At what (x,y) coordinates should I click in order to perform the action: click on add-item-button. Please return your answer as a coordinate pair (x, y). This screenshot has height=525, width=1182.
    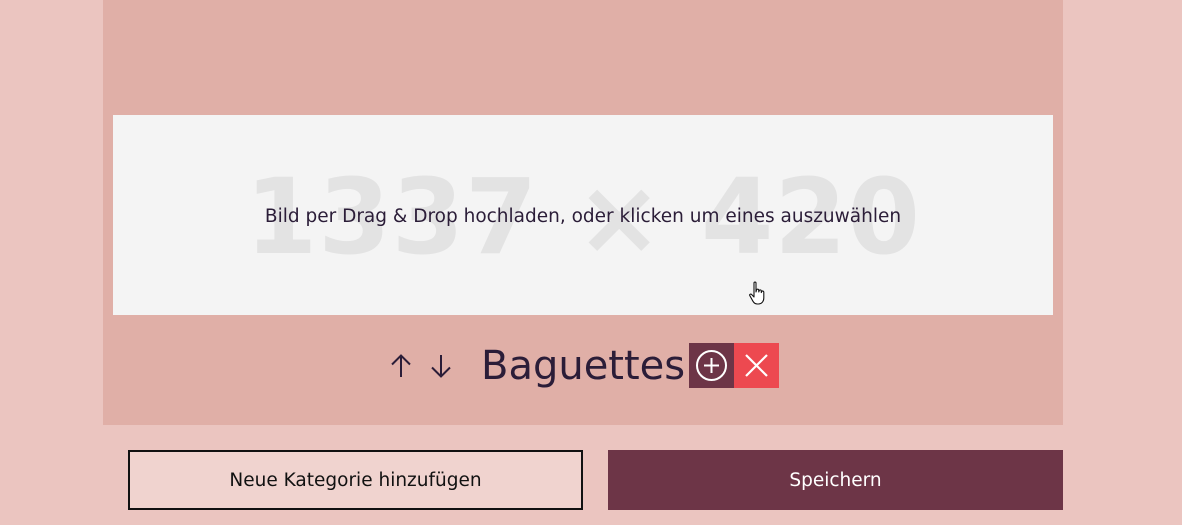
    Looking at the image, I should click on (711, 365).